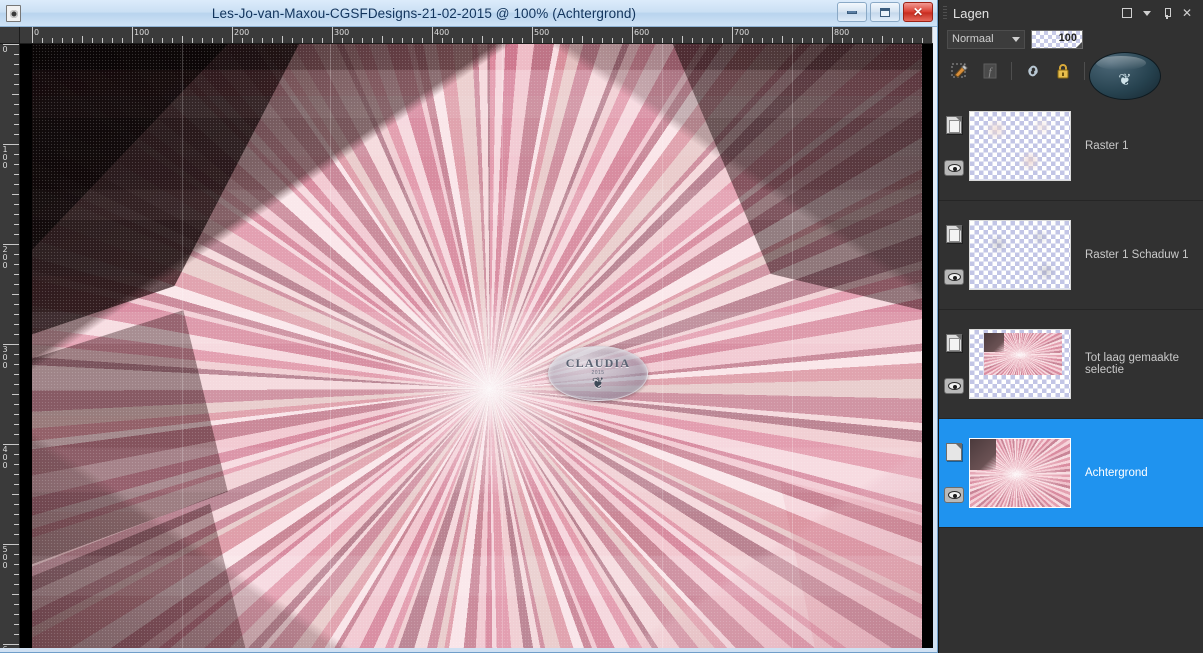  Describe the element at coordinates (1147, 13) in the screenshot. I see `chevron-down-icon` at that location.